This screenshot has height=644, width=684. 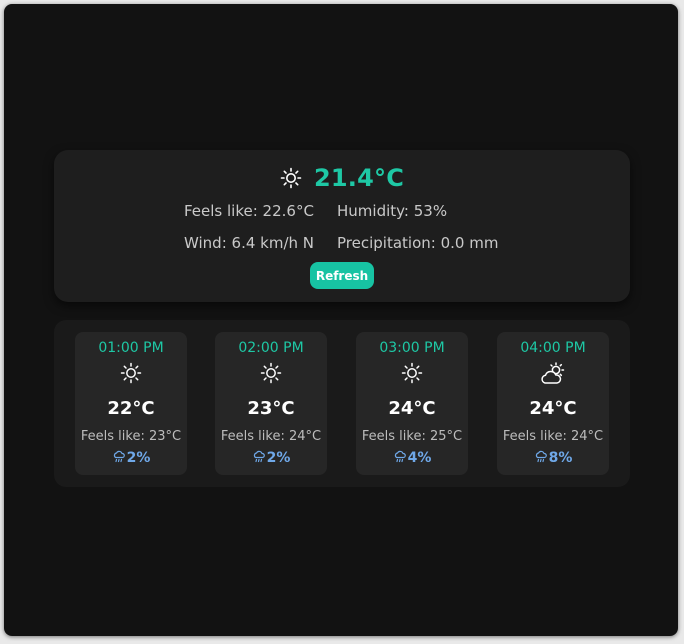 I want to click on current-temperature-row: 21.4°C, so click(x=342, y=178).